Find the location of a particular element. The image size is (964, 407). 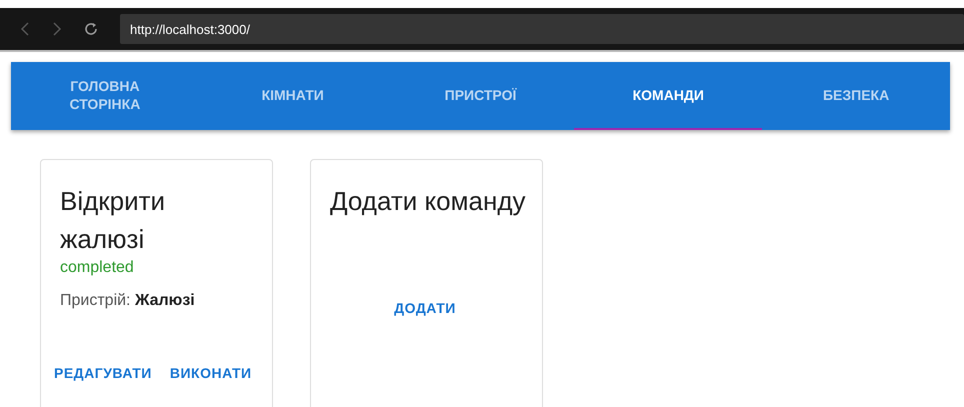

nav-tab: БЕЗПЕКА is located at coordinates (856, 96).